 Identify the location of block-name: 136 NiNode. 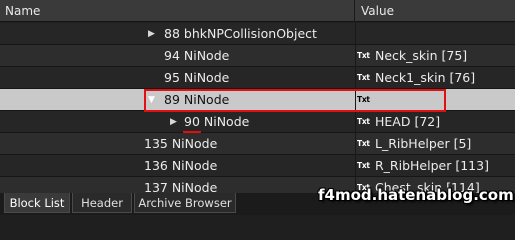
(181, 165).